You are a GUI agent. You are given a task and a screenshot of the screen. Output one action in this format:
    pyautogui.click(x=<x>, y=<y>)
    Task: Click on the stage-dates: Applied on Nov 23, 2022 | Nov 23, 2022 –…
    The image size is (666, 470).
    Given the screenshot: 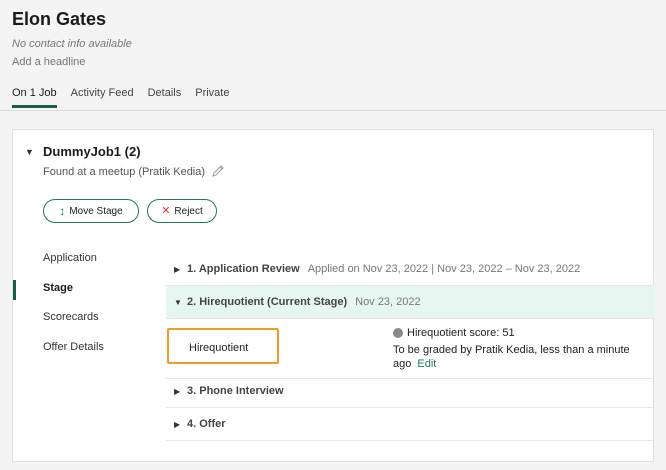 What is the action you would take?
    pyautogui.click(x=444, y=269)
    